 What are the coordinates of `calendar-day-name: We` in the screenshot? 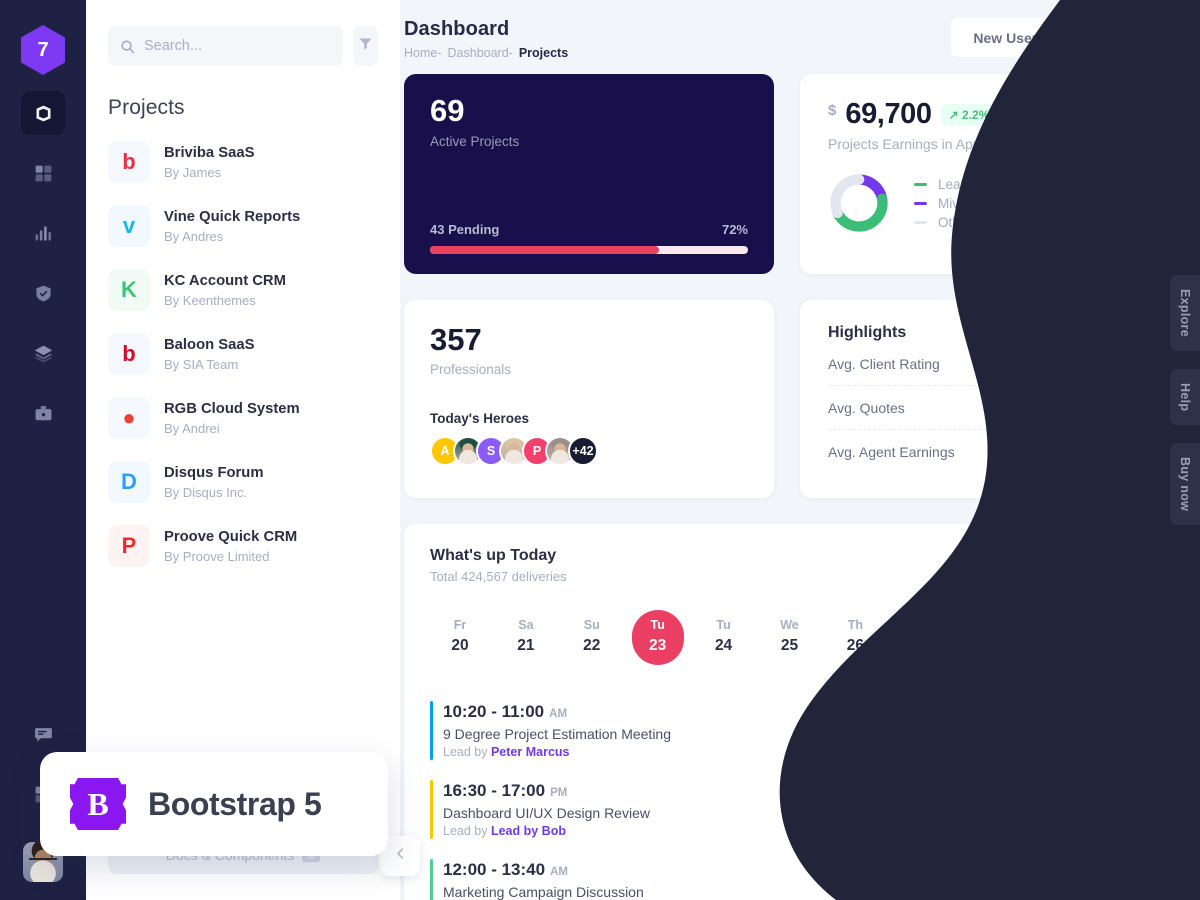 It's located at (789, 625).